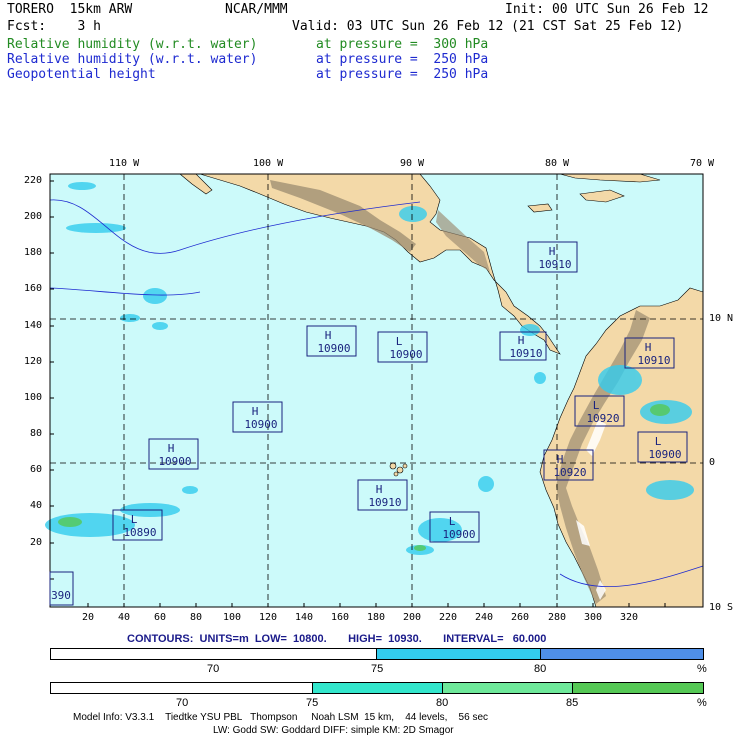  I want to click on y-tick: 40, so click(36, 505).